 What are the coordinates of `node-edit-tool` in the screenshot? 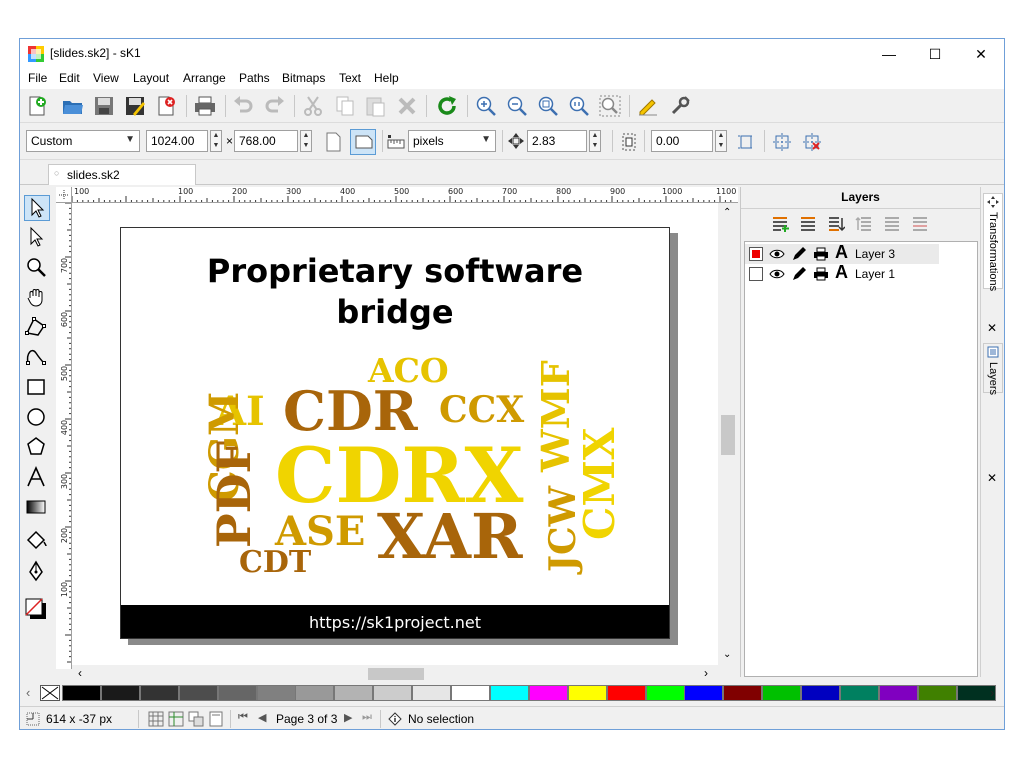 It's located at (37, 238).